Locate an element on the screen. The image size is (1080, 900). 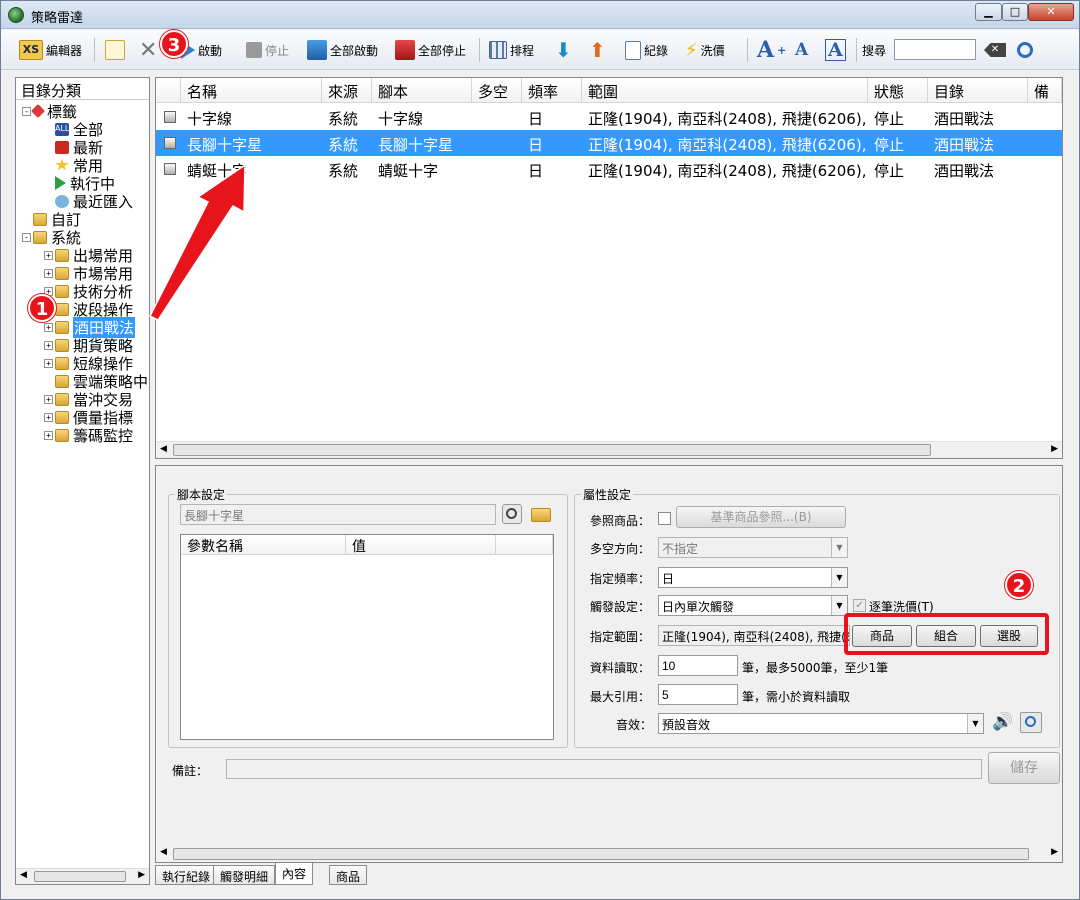
annotation-badge-1: 1 is located at coordinates (42, 308).